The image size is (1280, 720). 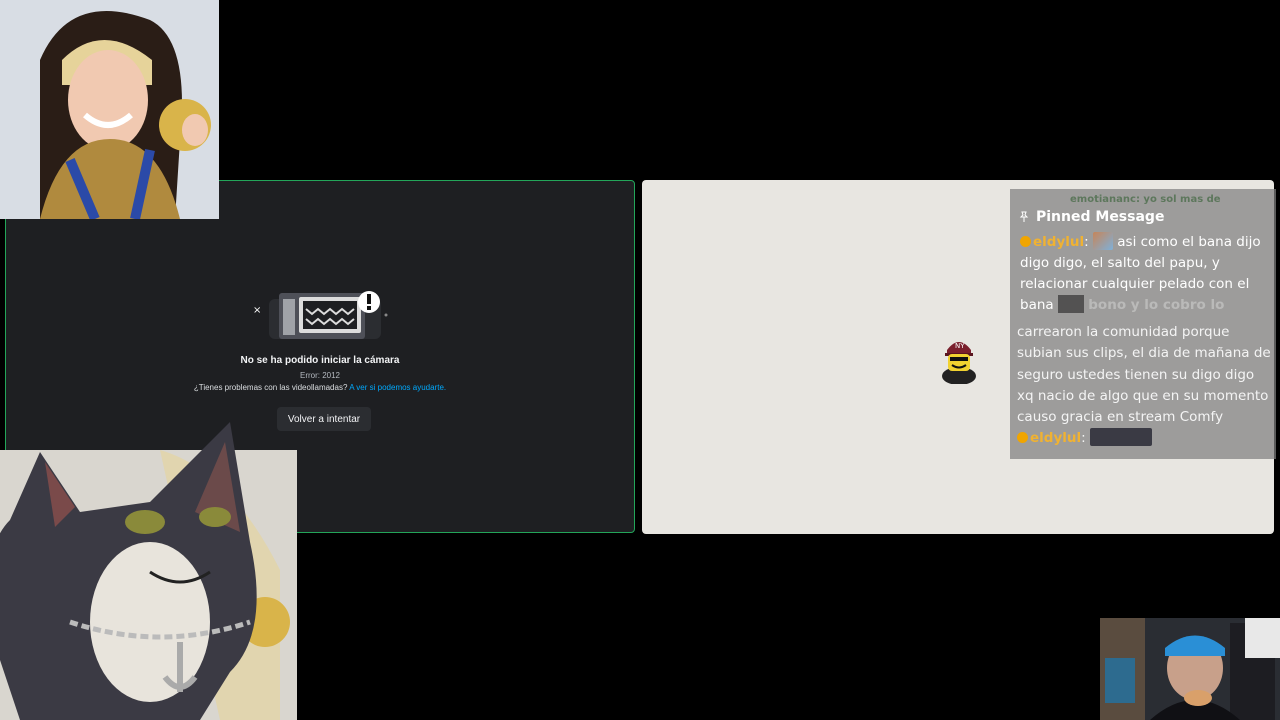 I want to click on overlay-image-cat, so click(x=148, y=571).